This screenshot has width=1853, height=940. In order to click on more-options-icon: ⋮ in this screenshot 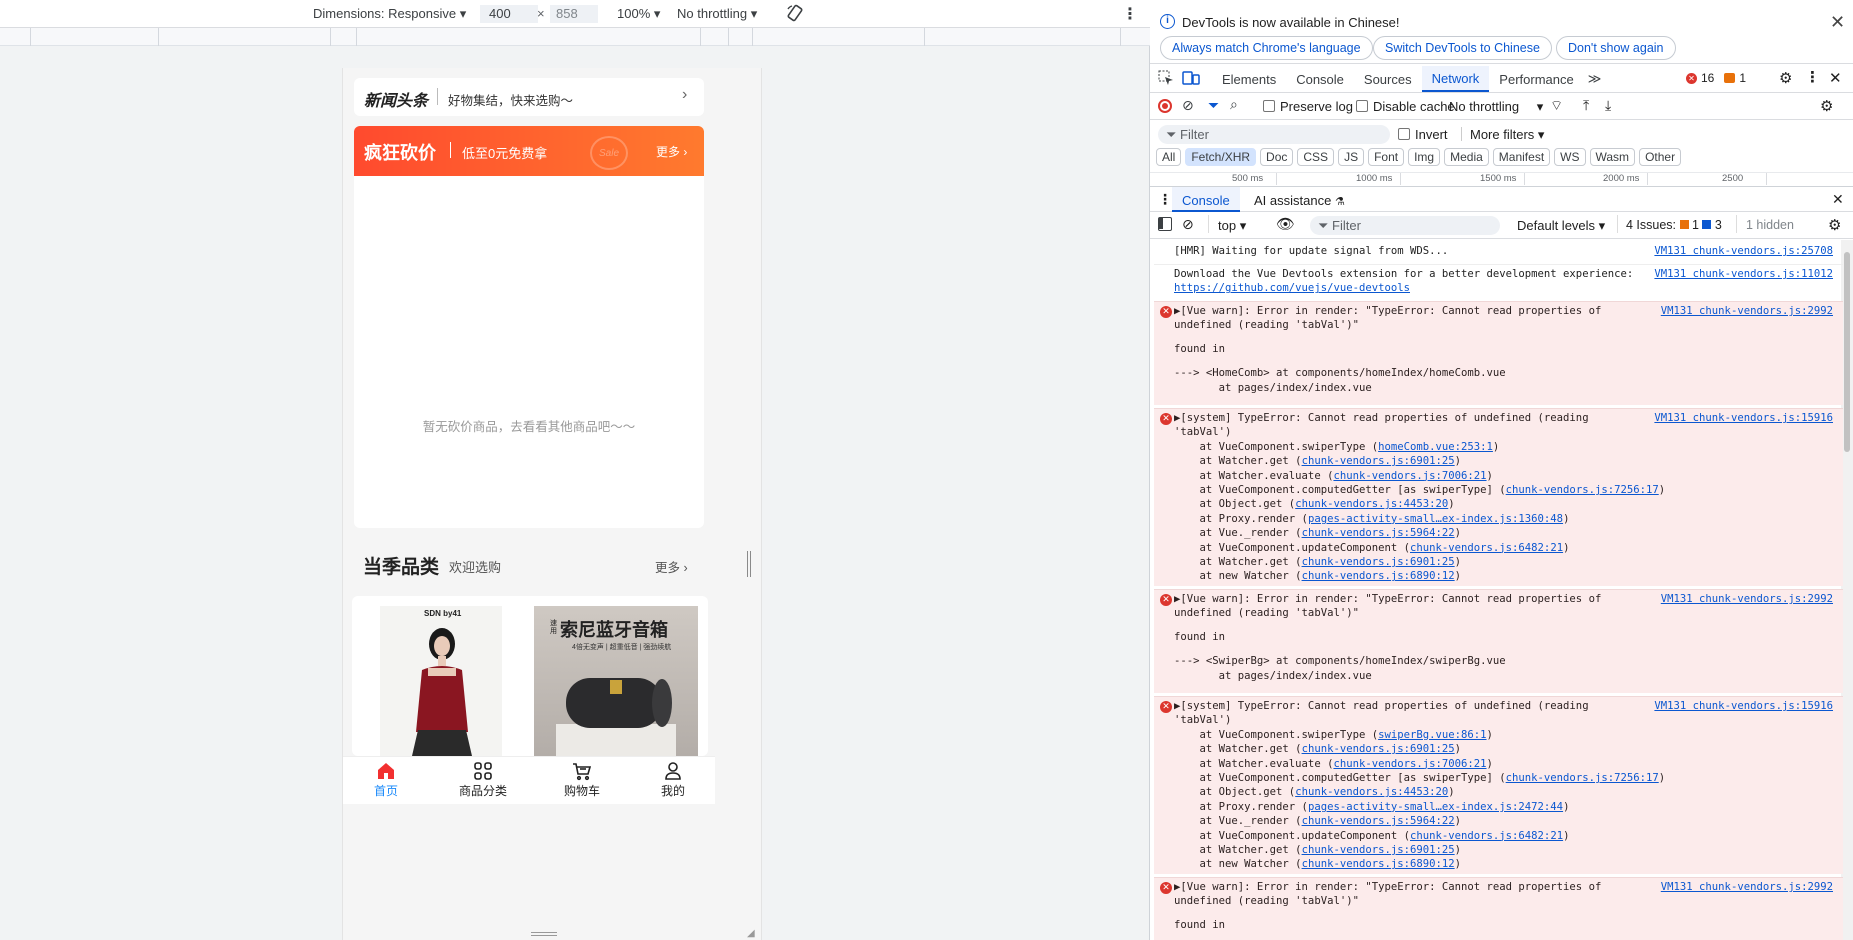, I will do `click(1130, 14)`.